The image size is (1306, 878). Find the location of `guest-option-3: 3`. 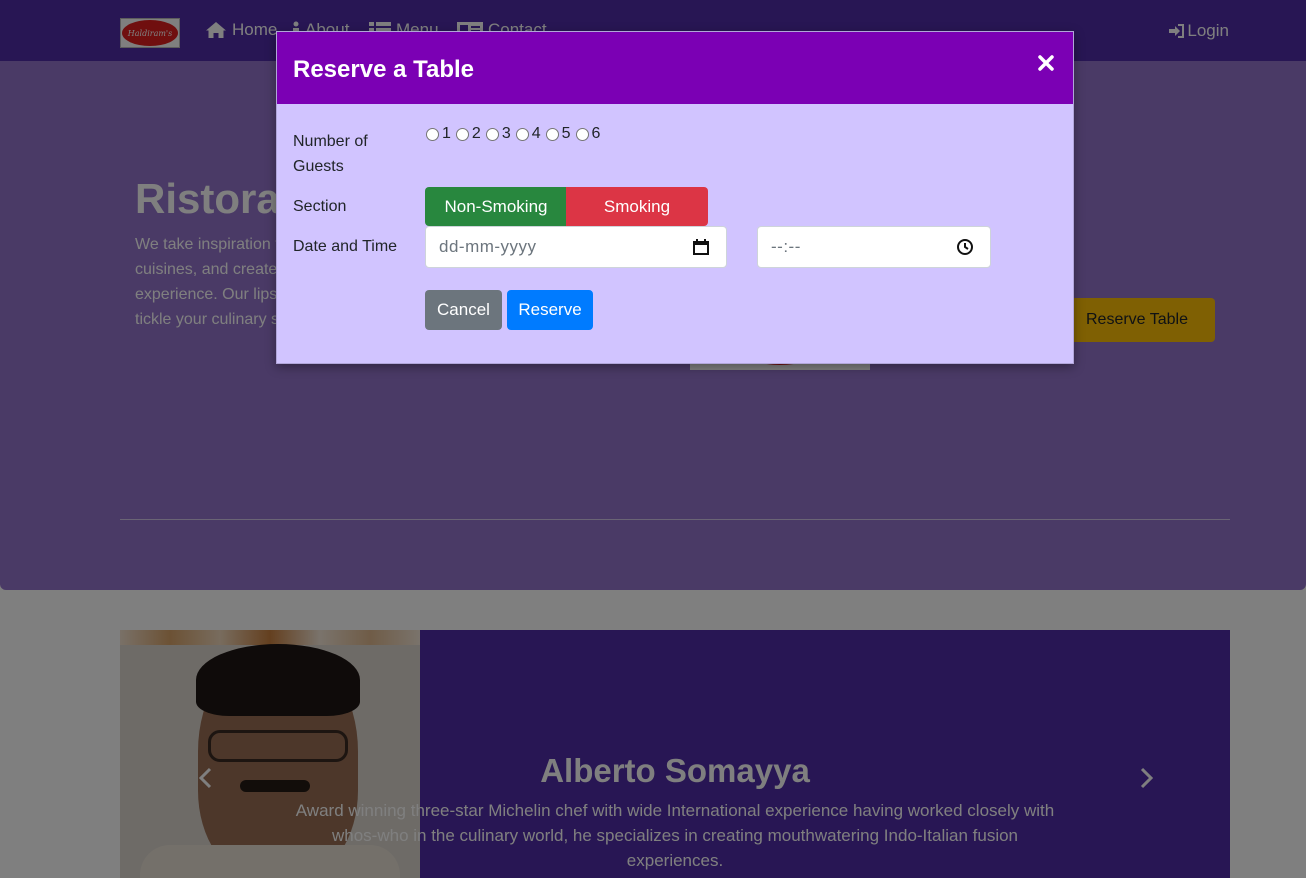

guest-option-3: 3 is located at coordinates (500, 134).